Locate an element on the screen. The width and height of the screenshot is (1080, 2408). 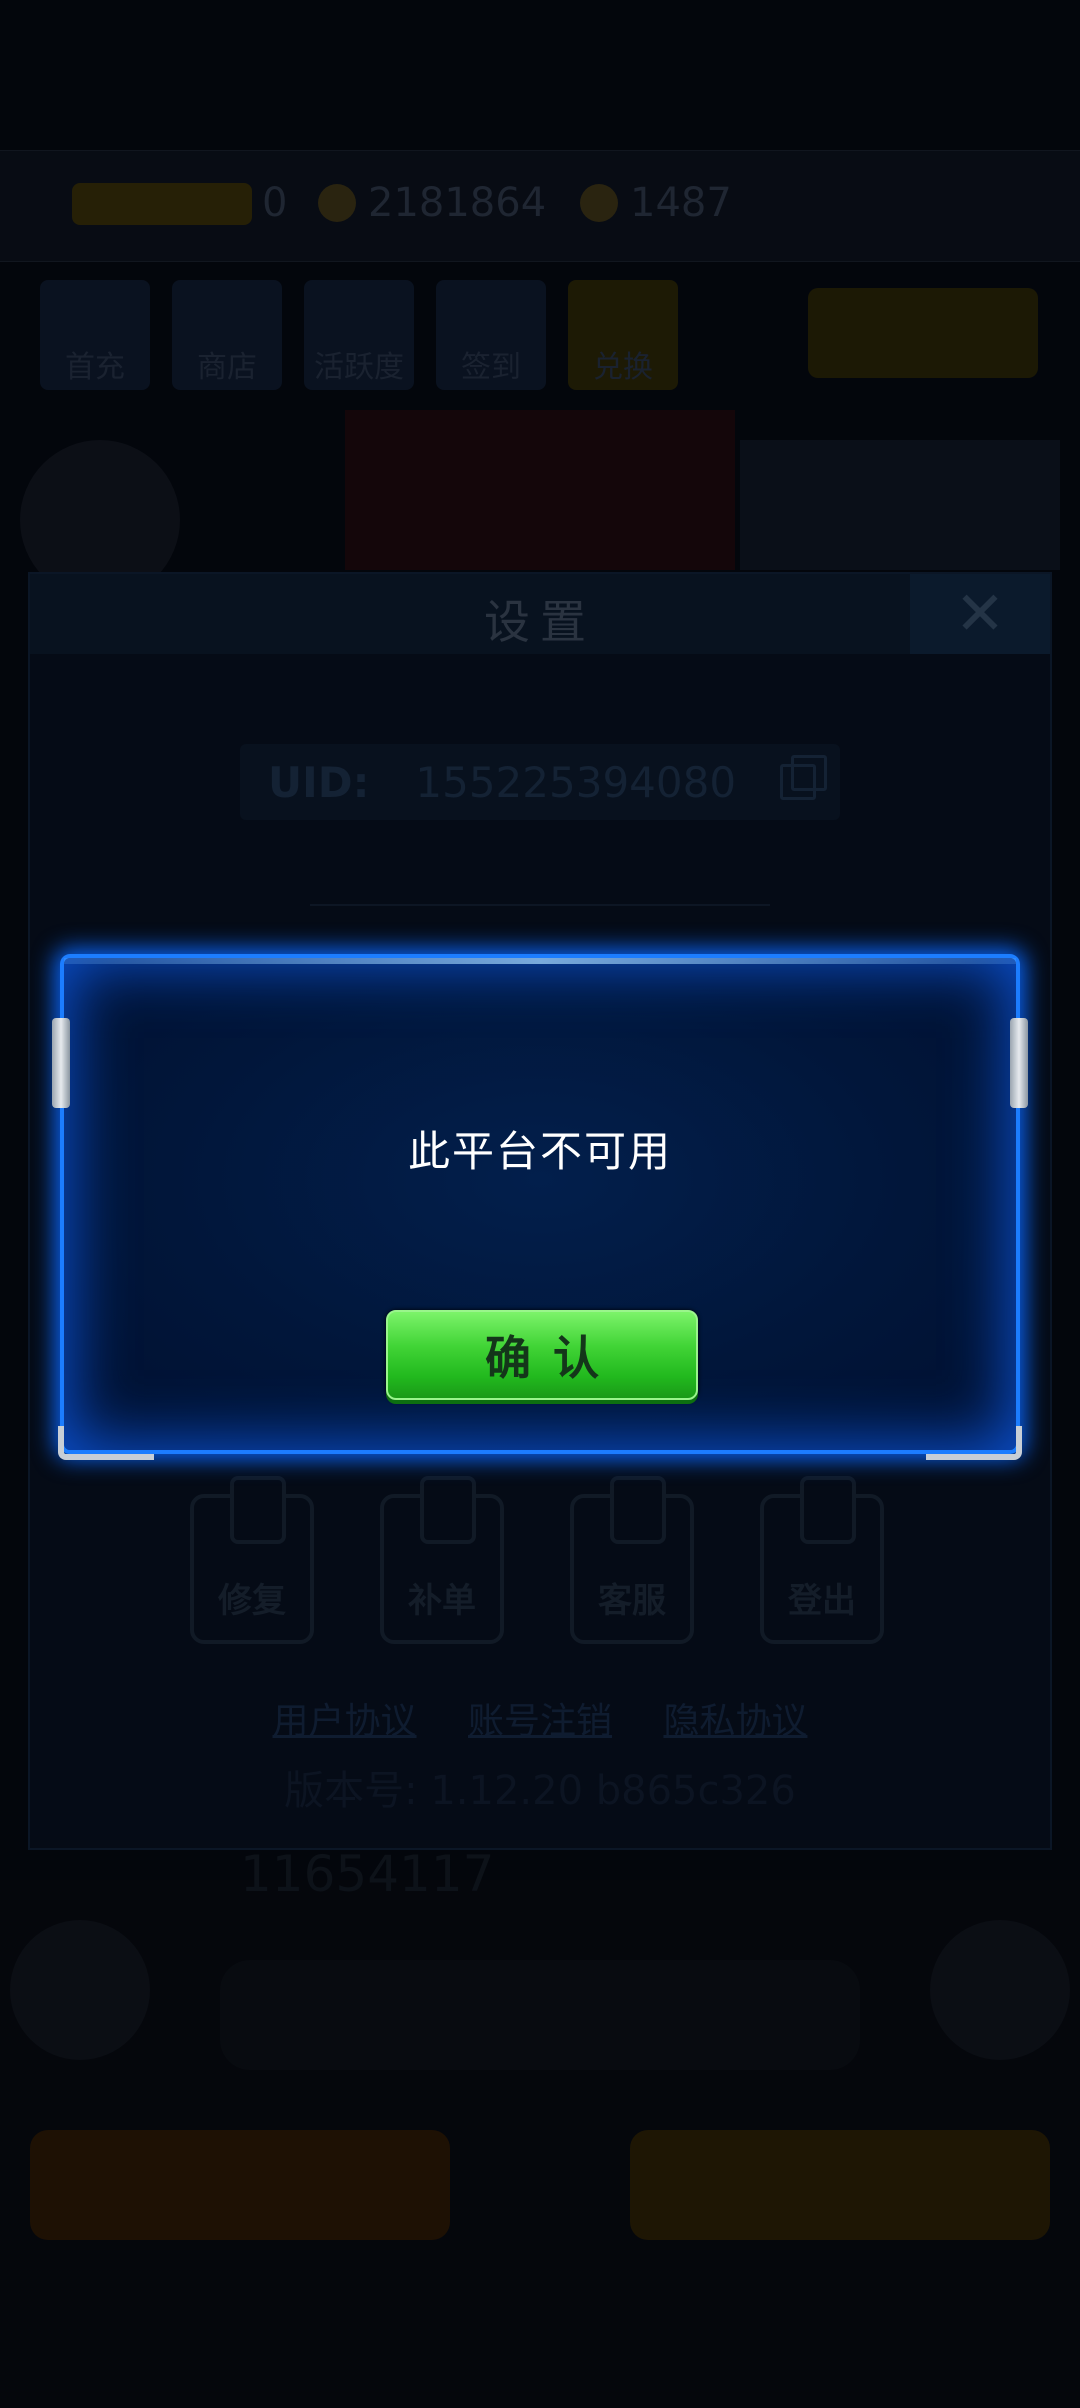
menu-activity: 活跃度 is located at coordinates (359, 335).